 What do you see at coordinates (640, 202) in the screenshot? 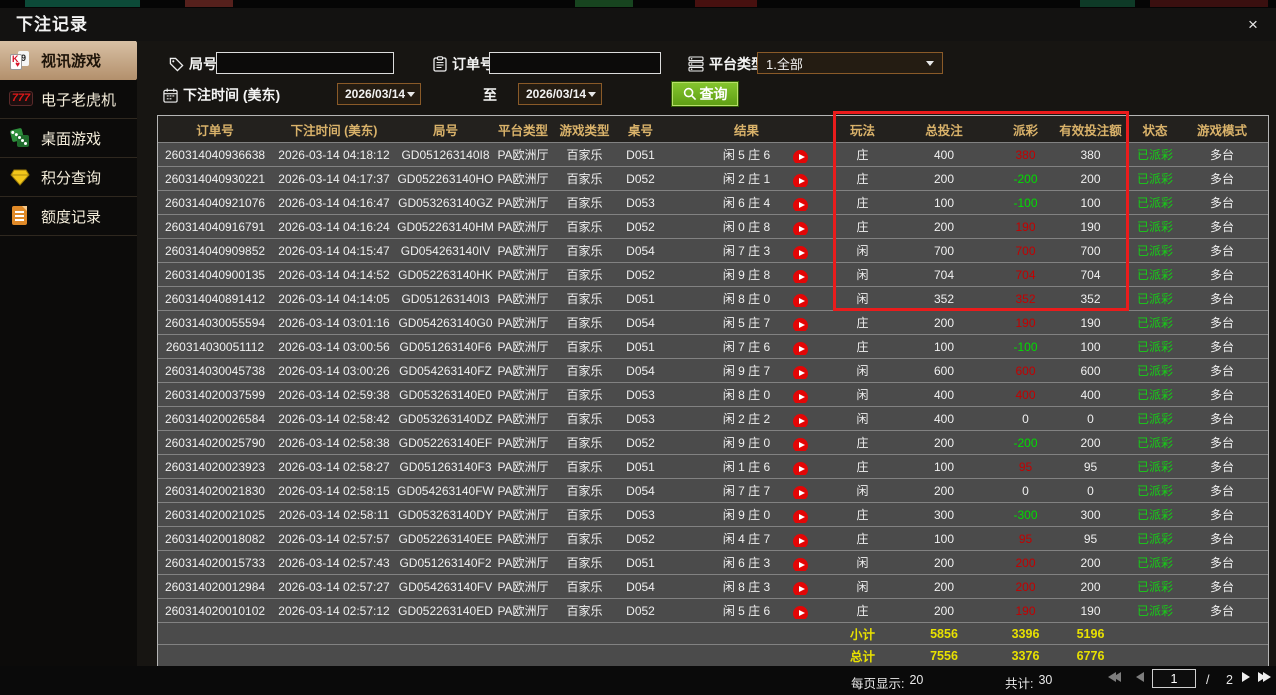
I see `table-cell: D053` at bounding box center [640, 202].